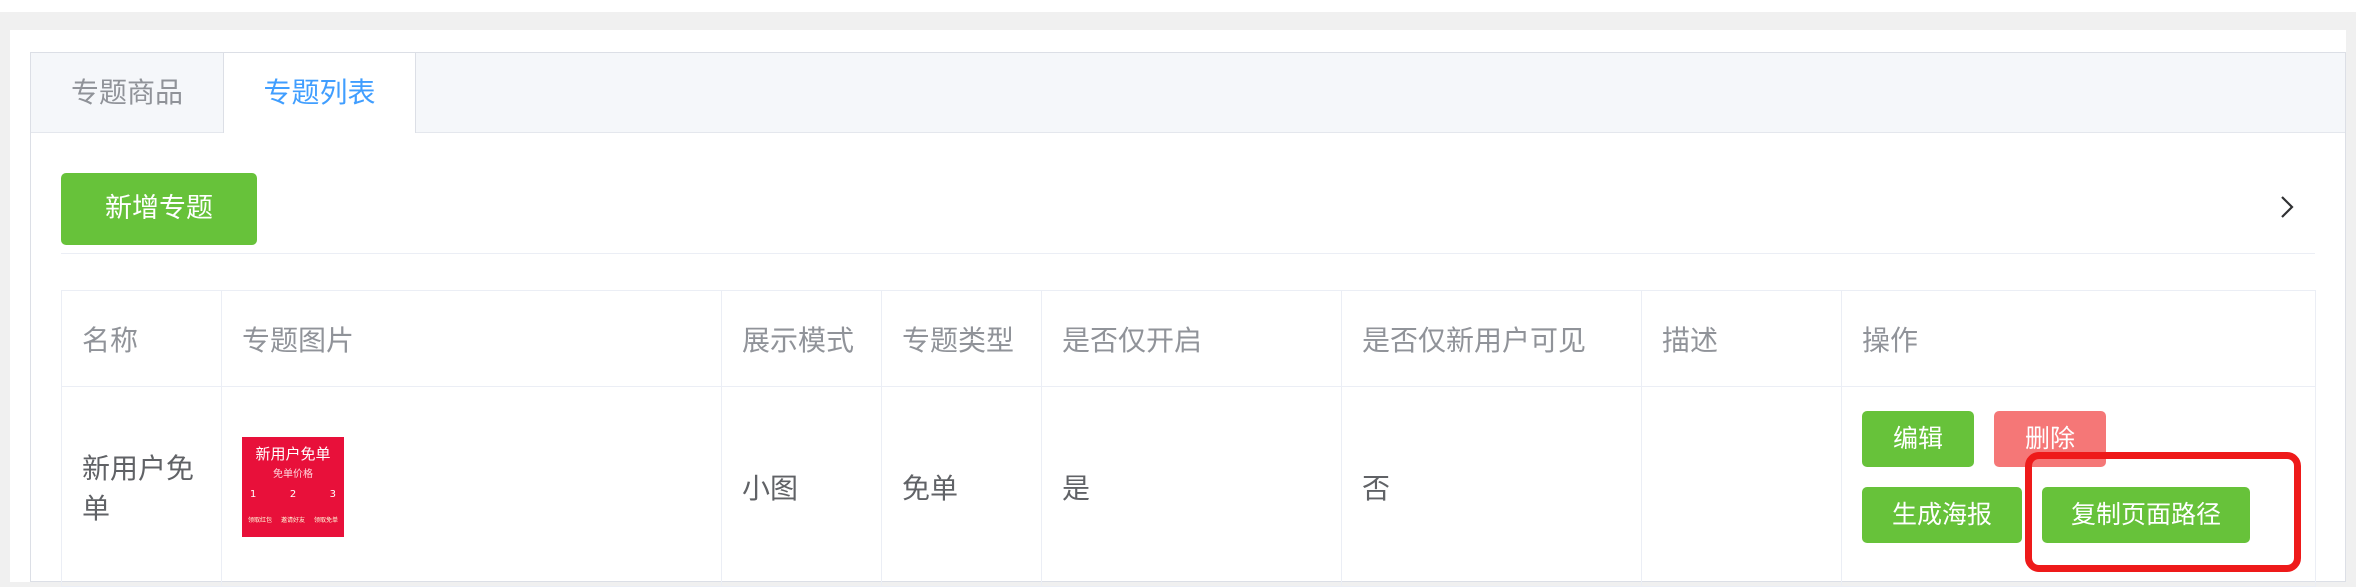 This screenshot has width=2356, height=587. Describe the element at coordinates (1178, 6) in the screenshot. I see `top-strip` at that location.